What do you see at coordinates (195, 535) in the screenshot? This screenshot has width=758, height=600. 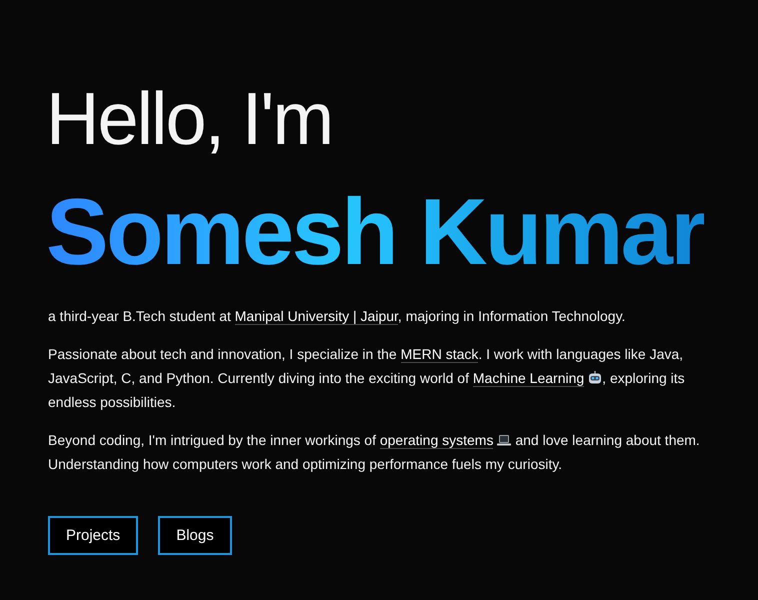 I see `nav-button: Blogs` at bounding box center [195, 535].